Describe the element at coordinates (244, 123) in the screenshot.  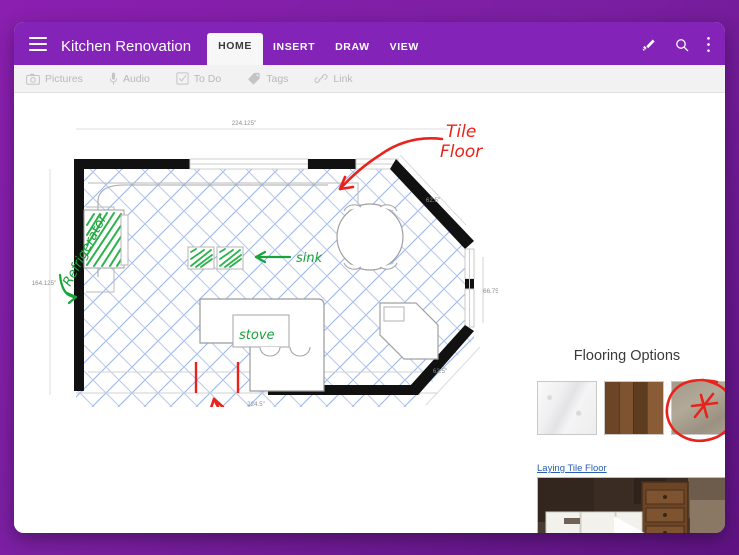
I see `dim-top: 224.125"` at that location.